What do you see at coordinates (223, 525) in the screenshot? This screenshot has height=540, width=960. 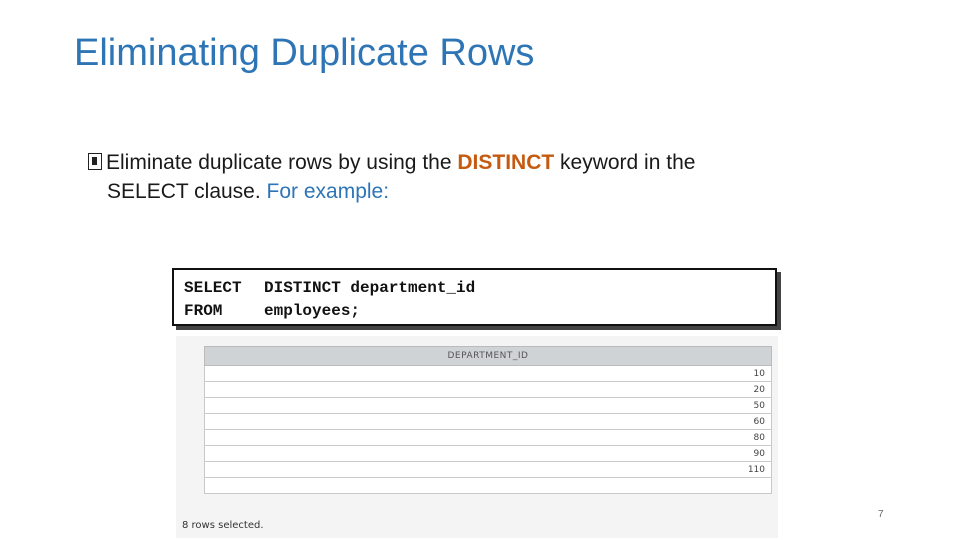 I see `rows-selected-status: 8 rows selected.` at bounding box center [223, 525].